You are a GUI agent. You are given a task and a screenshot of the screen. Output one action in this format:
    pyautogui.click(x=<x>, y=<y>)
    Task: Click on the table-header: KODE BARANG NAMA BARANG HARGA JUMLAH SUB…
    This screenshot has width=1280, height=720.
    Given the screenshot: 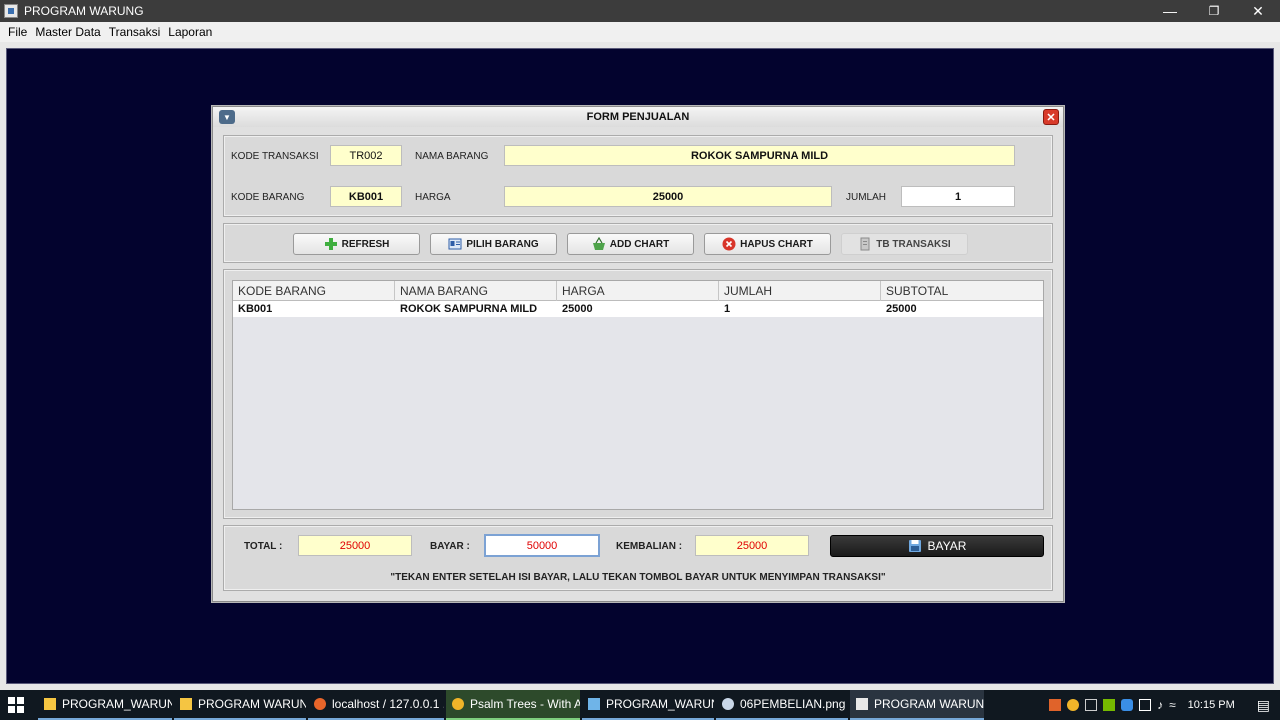 What is the action you would take?
    pyautogui.click(x=638, y=291)
    